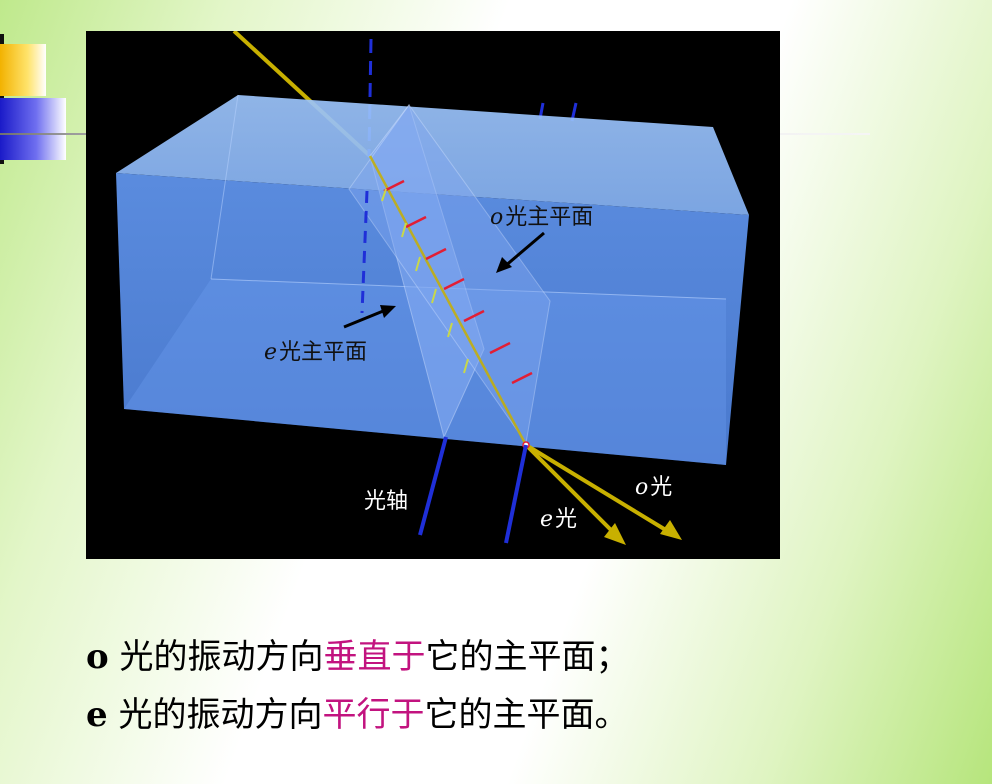 Image resolution: width=992 pixels, height=784 pixels. I want to click on e-principal-plane-label: e光主平面, so click(316, 352).